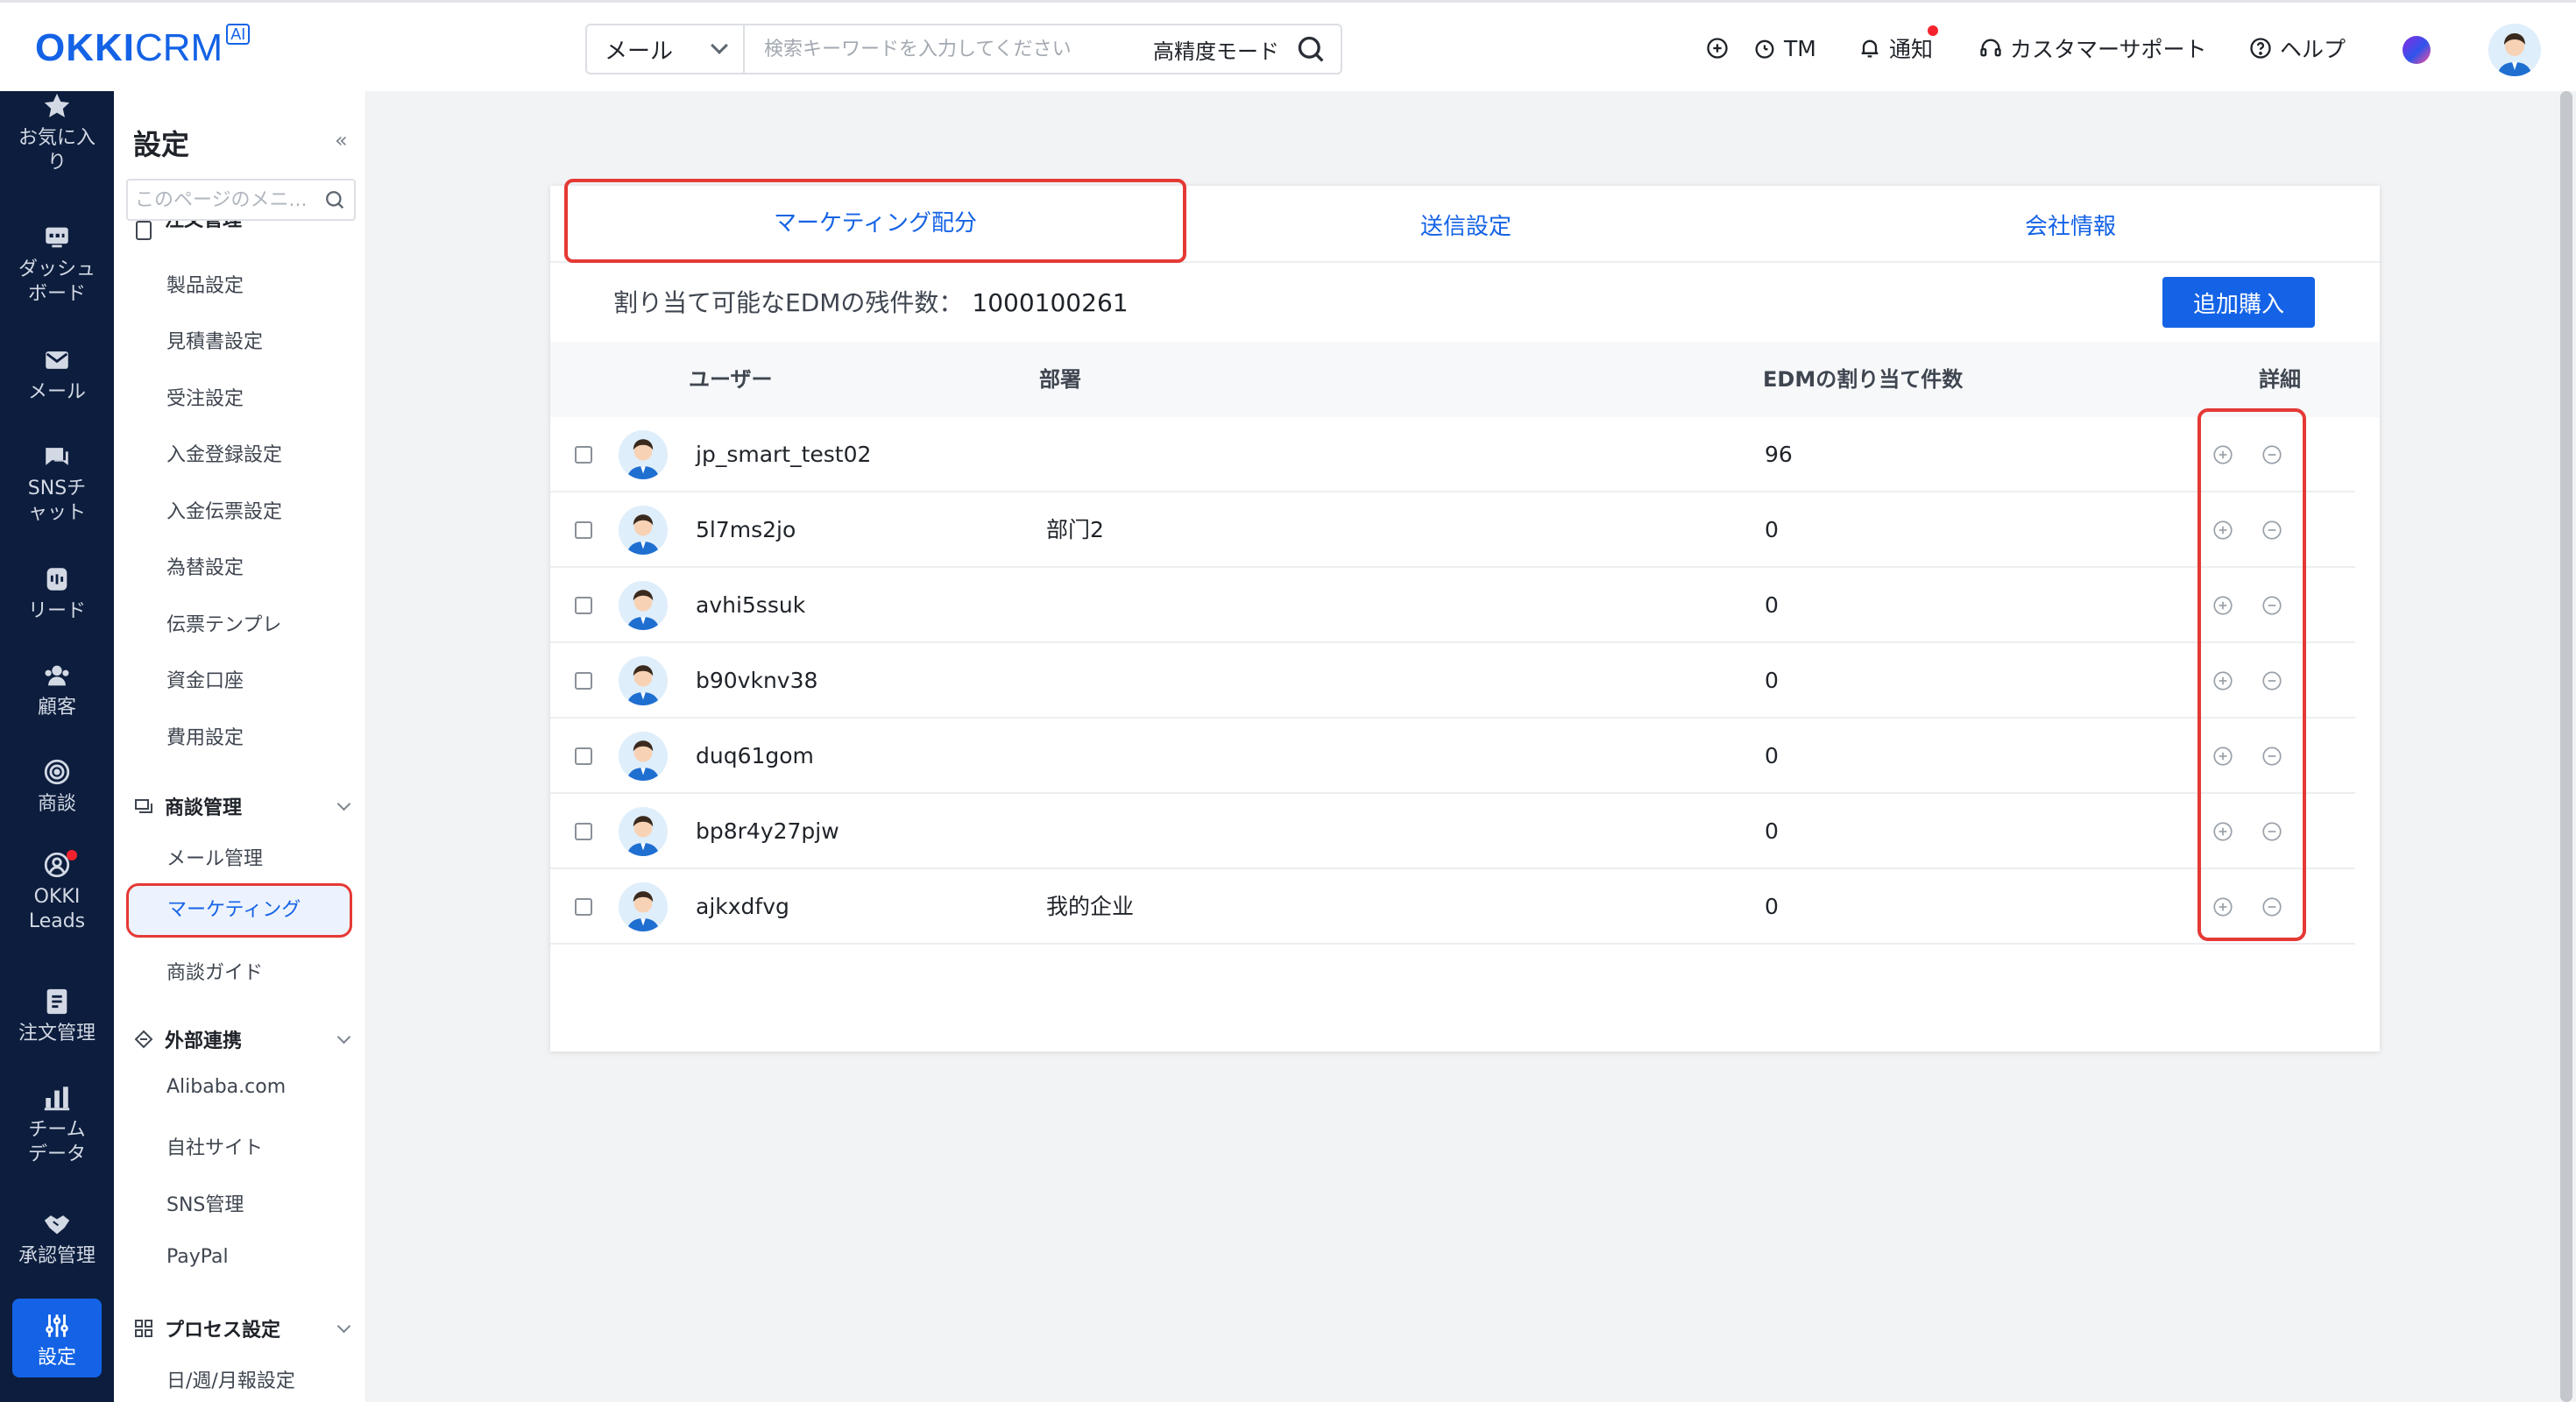 The image size is (2576, 1402). Describe the element at coordinates (1800, 48) in the screenshot. I see `tm-label: TM` at that location.